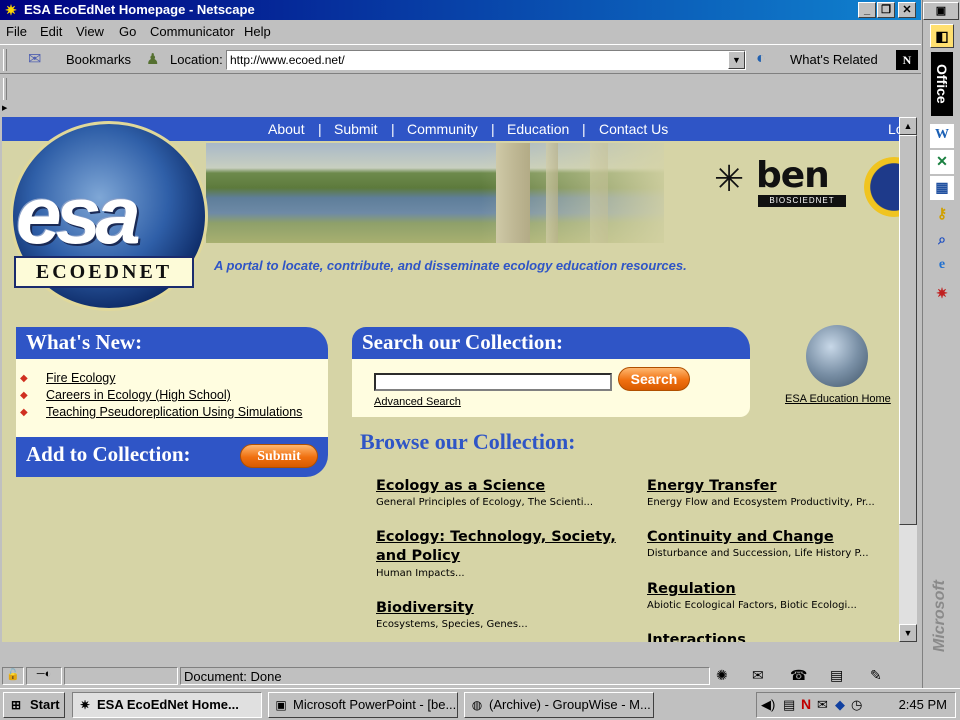  I want to click on edit-pen-icon: ✎, so click(876, 675).